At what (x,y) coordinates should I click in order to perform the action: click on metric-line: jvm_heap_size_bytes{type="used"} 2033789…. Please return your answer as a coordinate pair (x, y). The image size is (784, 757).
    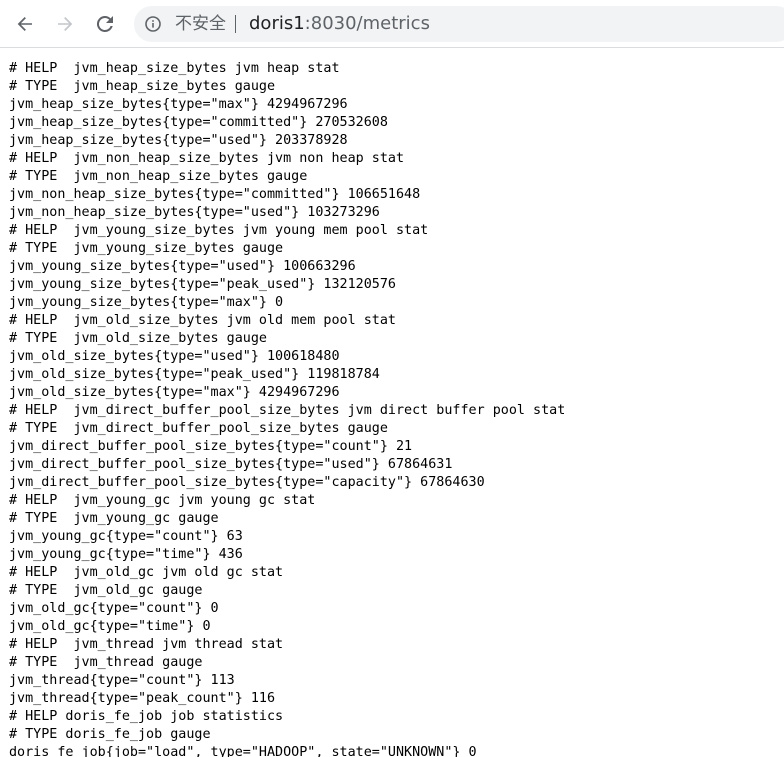
    Looking at the image, I should click on (178, 140).